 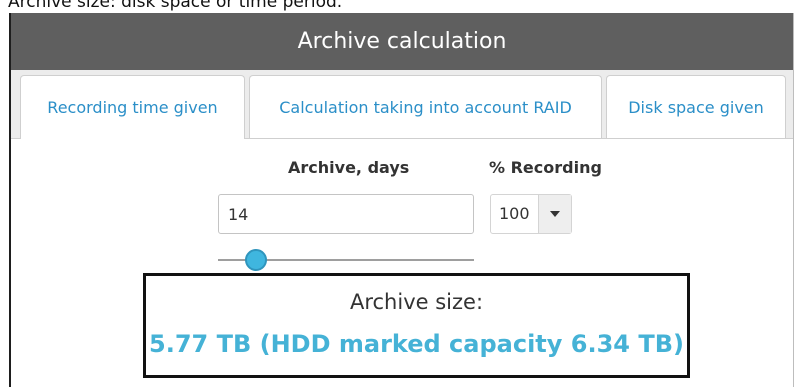 What do you see at coordinates (416, 344) in the screenshot?
I see `archive-size-value: 5.77 TB (HDD marked capacity 6.34 TB)` at bounding box center [416, 344].